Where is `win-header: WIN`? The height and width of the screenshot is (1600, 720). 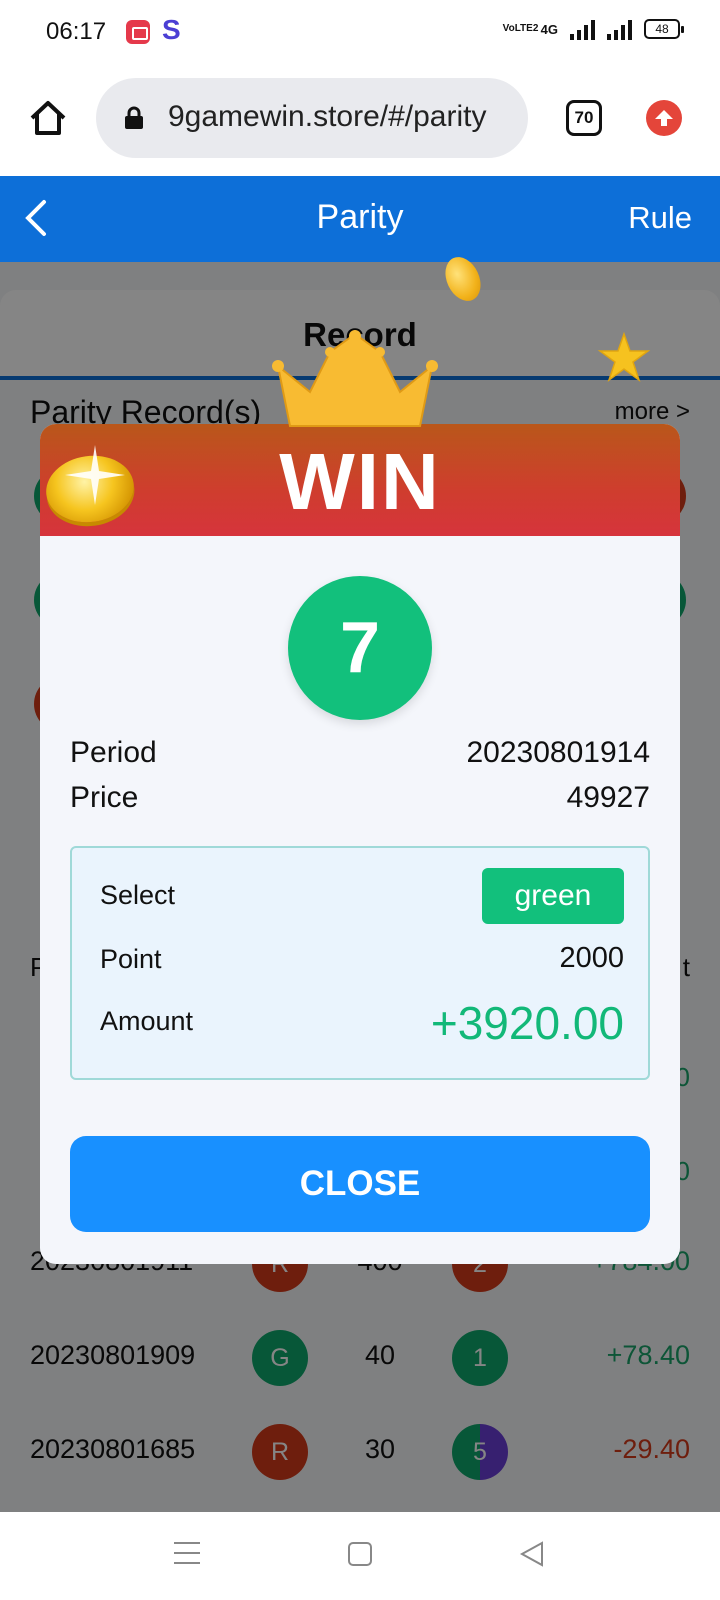
win-header: WIN is located at coordinates (360, 480).